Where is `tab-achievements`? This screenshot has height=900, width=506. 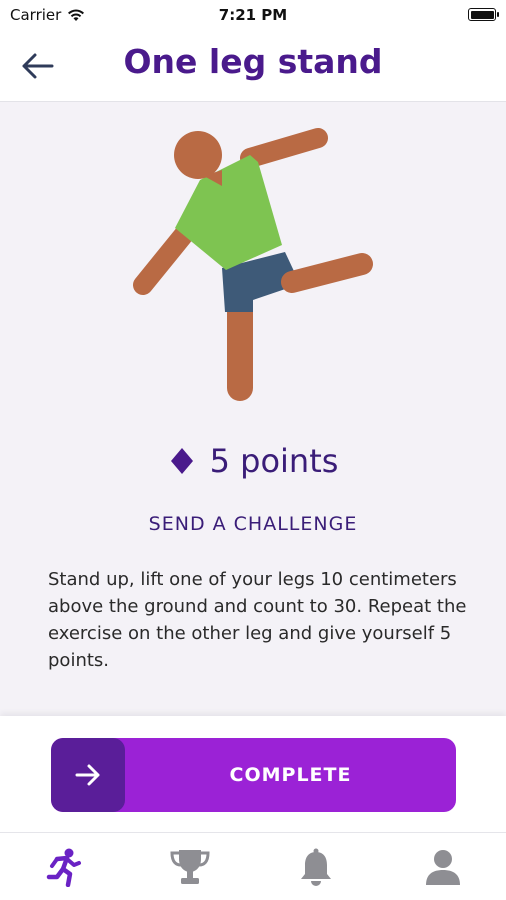 tab-achievements is located at coordinates (190, 866).